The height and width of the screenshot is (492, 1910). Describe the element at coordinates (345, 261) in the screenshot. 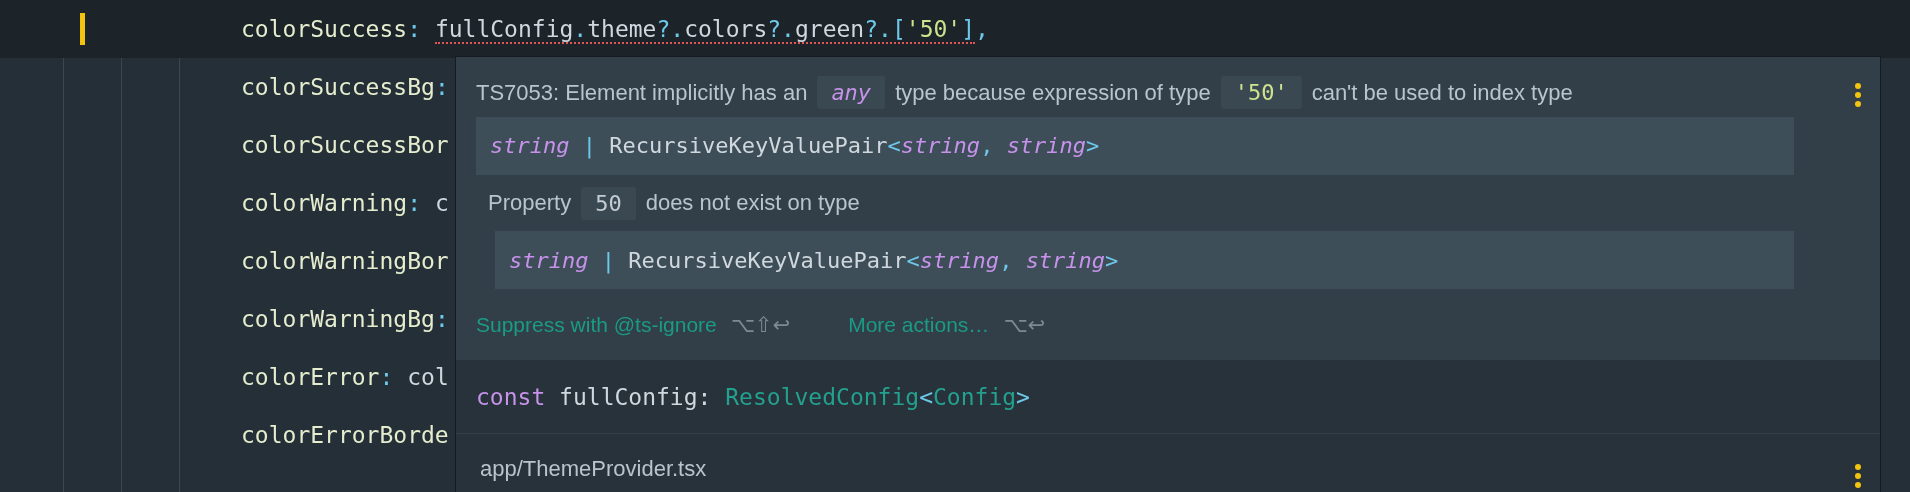

I see `code-line: colorWarningBor` at that location.